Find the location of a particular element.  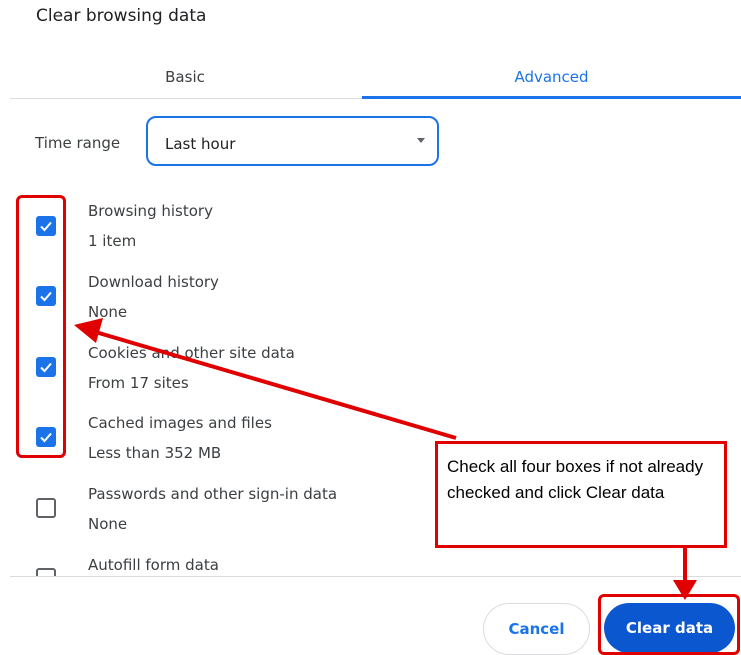

active-tab-indicator is located at coordinates (551, 97).